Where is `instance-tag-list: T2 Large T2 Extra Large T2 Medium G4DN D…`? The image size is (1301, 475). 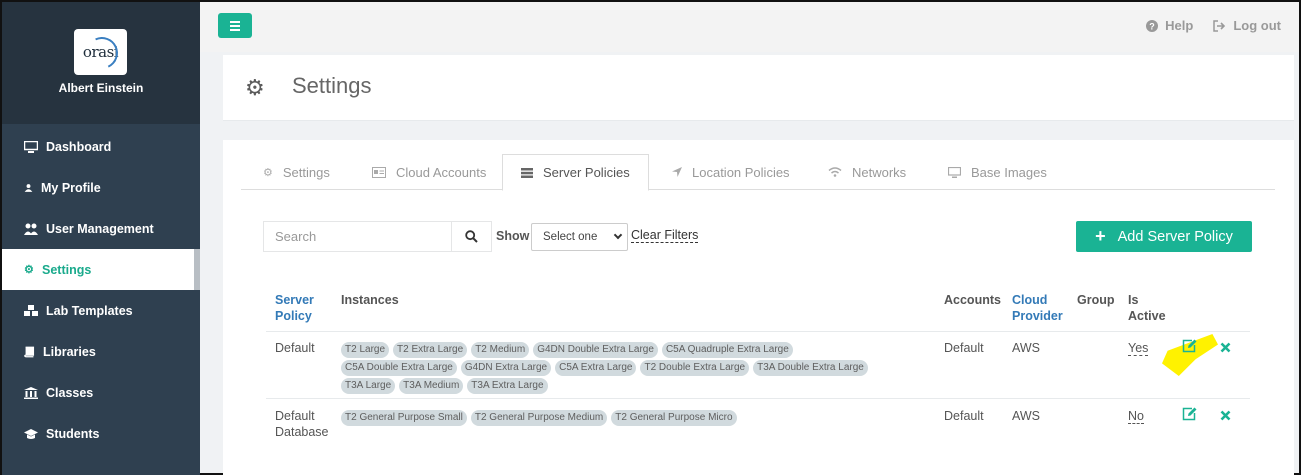
instance-tag-list: T2 Large T2 Extra Large T2 Medium G4DN D… is located at coordinates (621, 368).